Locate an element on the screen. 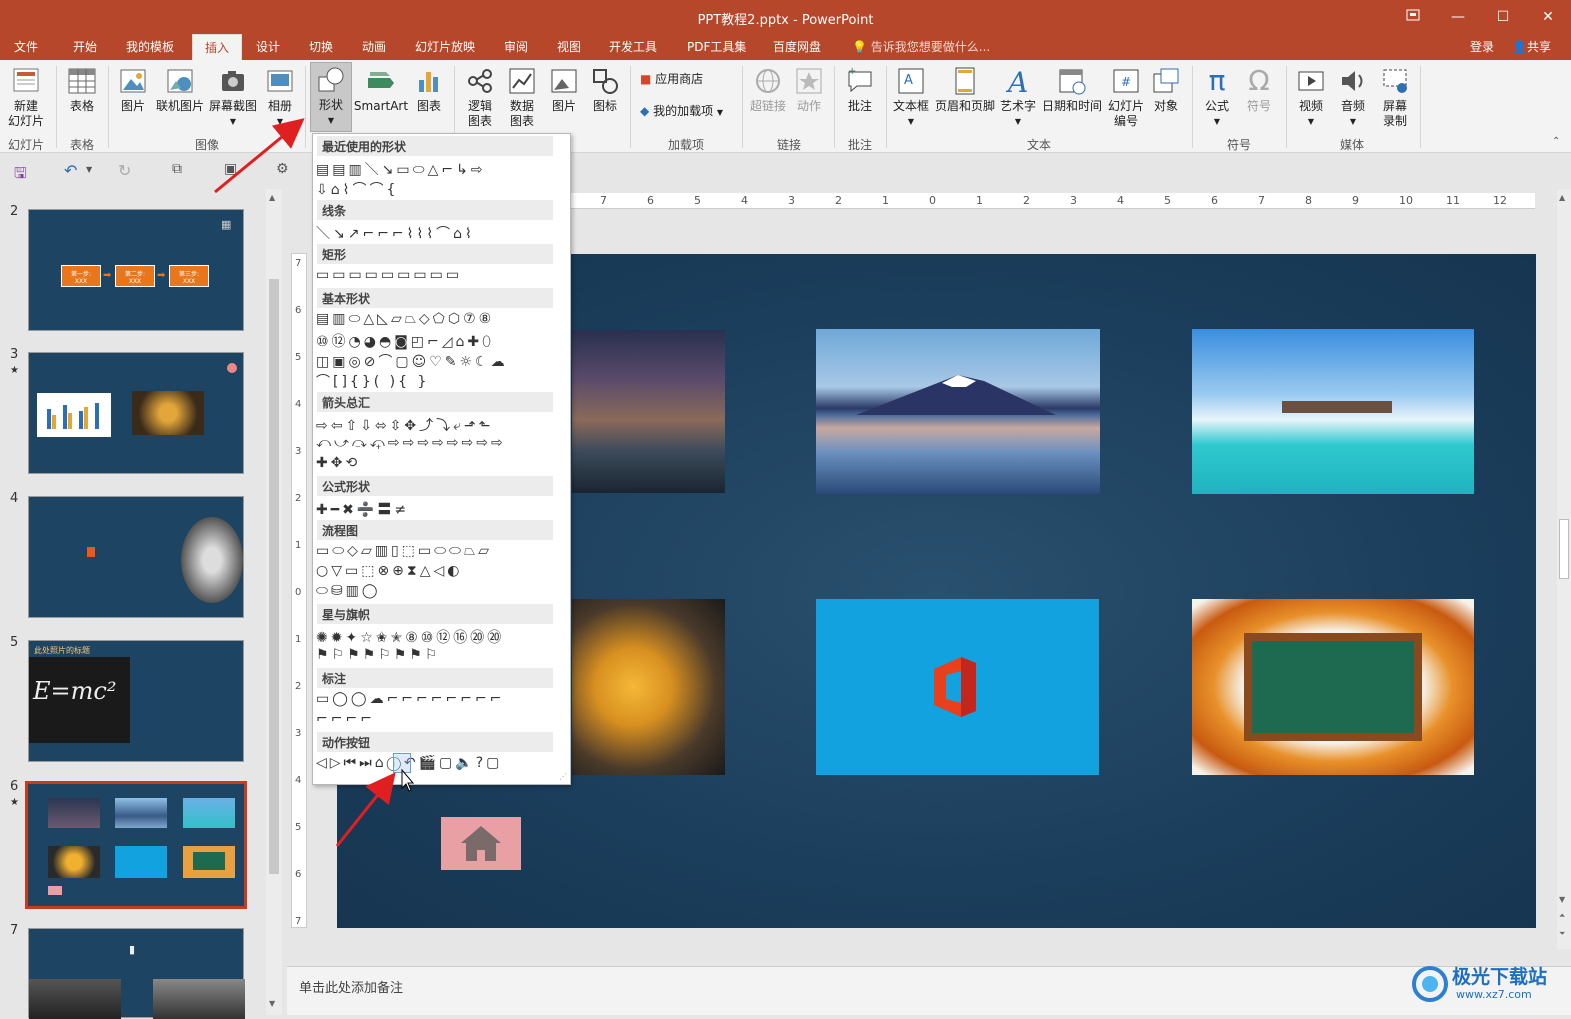 Image resolution: width=1571 pixels, height=1019 pixels. share-button: 👤共享 is located at coordinates (1531, 46).